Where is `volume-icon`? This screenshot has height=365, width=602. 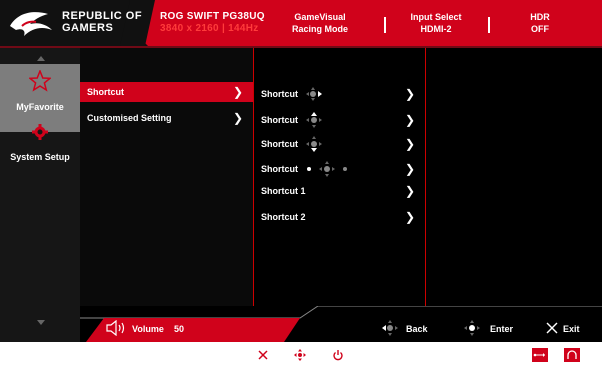 volume-icon is located at coordinates (115, 328).